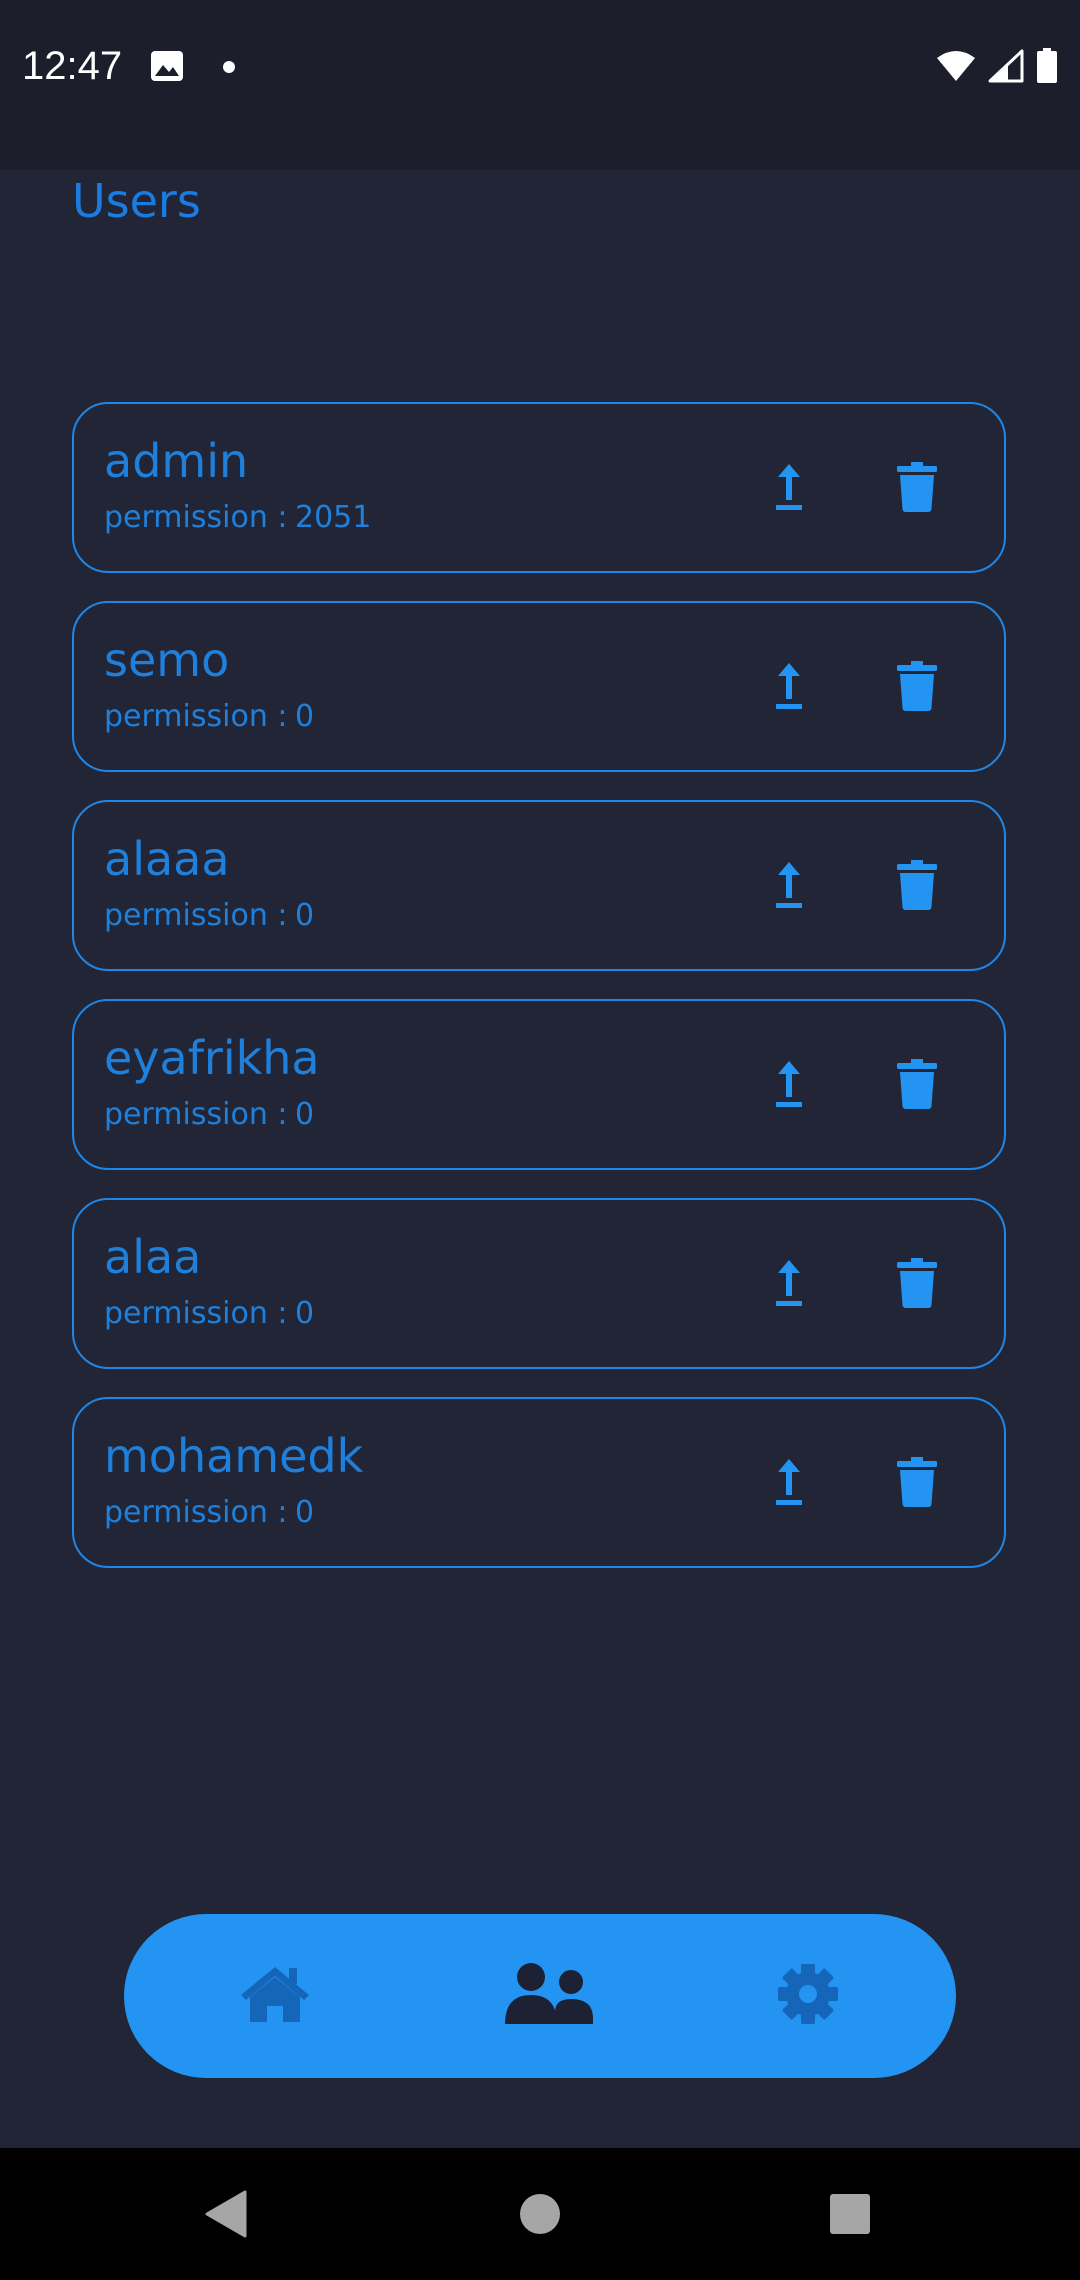  I want to click on user-name: admin, so click(176, 461).